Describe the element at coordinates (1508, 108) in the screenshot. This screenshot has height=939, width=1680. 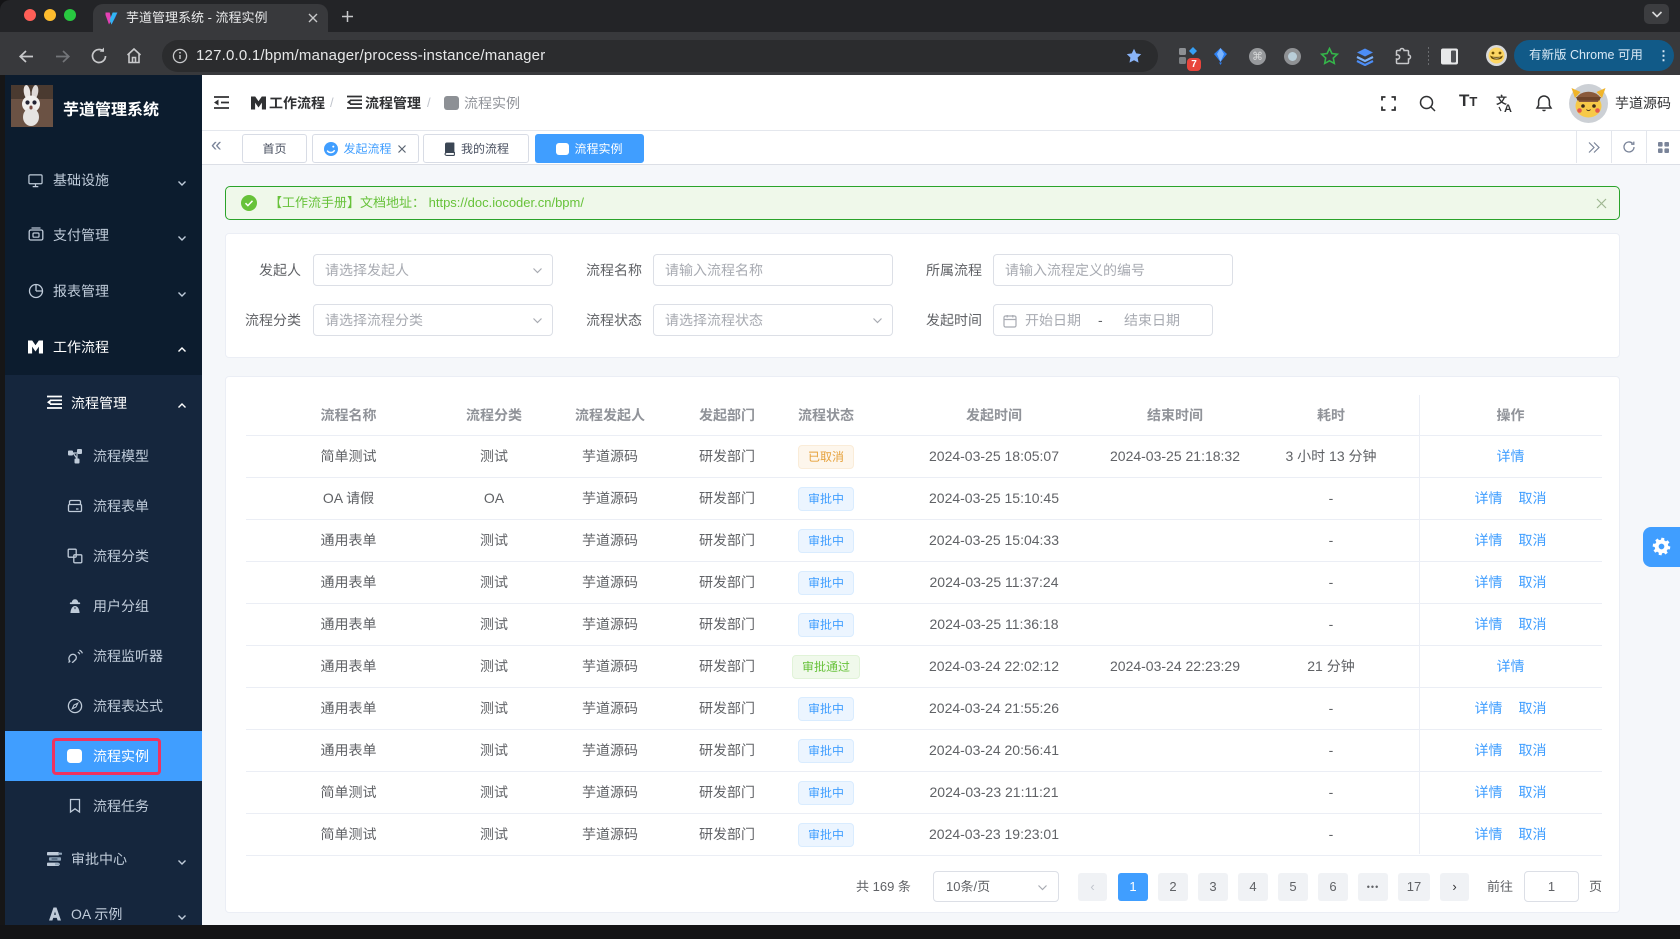
I see `svg-text: A` at that location.